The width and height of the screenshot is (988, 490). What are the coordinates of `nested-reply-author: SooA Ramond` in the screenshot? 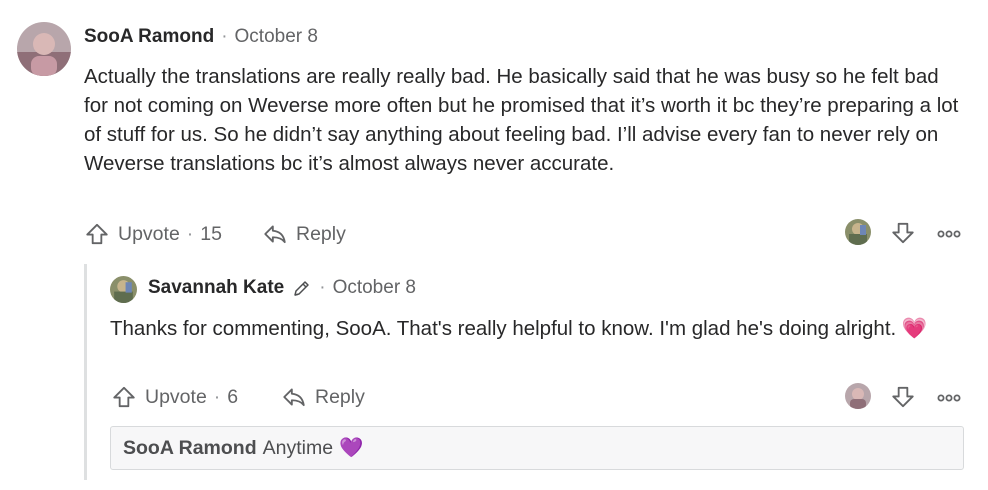 It's located at (190, 447).